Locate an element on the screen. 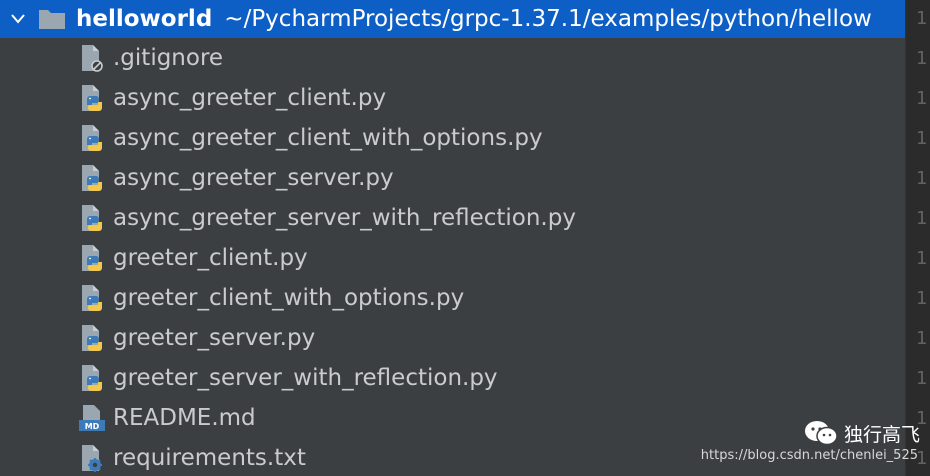 The image size is (930, 476). file-name: requirements.txt is located at coordinates (209, 458).